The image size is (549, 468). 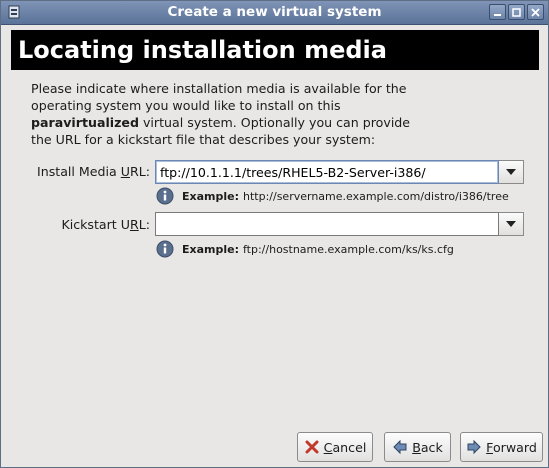 I want to click on close-button, so click(x=535, y=12).